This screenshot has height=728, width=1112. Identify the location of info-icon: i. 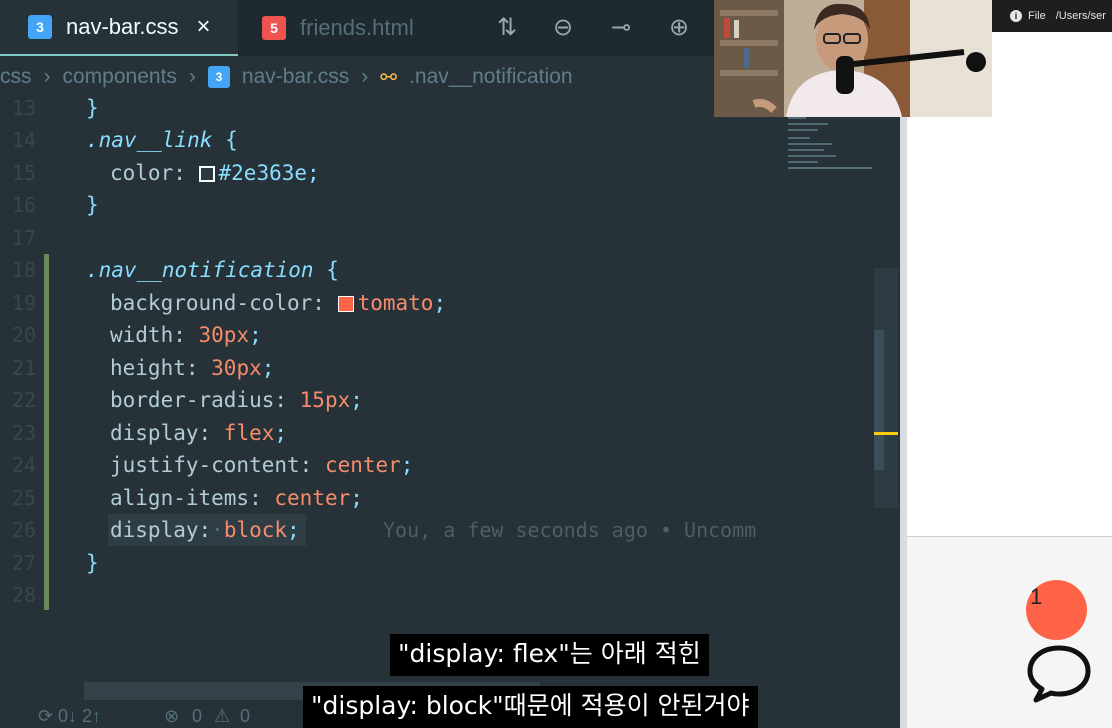
(1016, 16).